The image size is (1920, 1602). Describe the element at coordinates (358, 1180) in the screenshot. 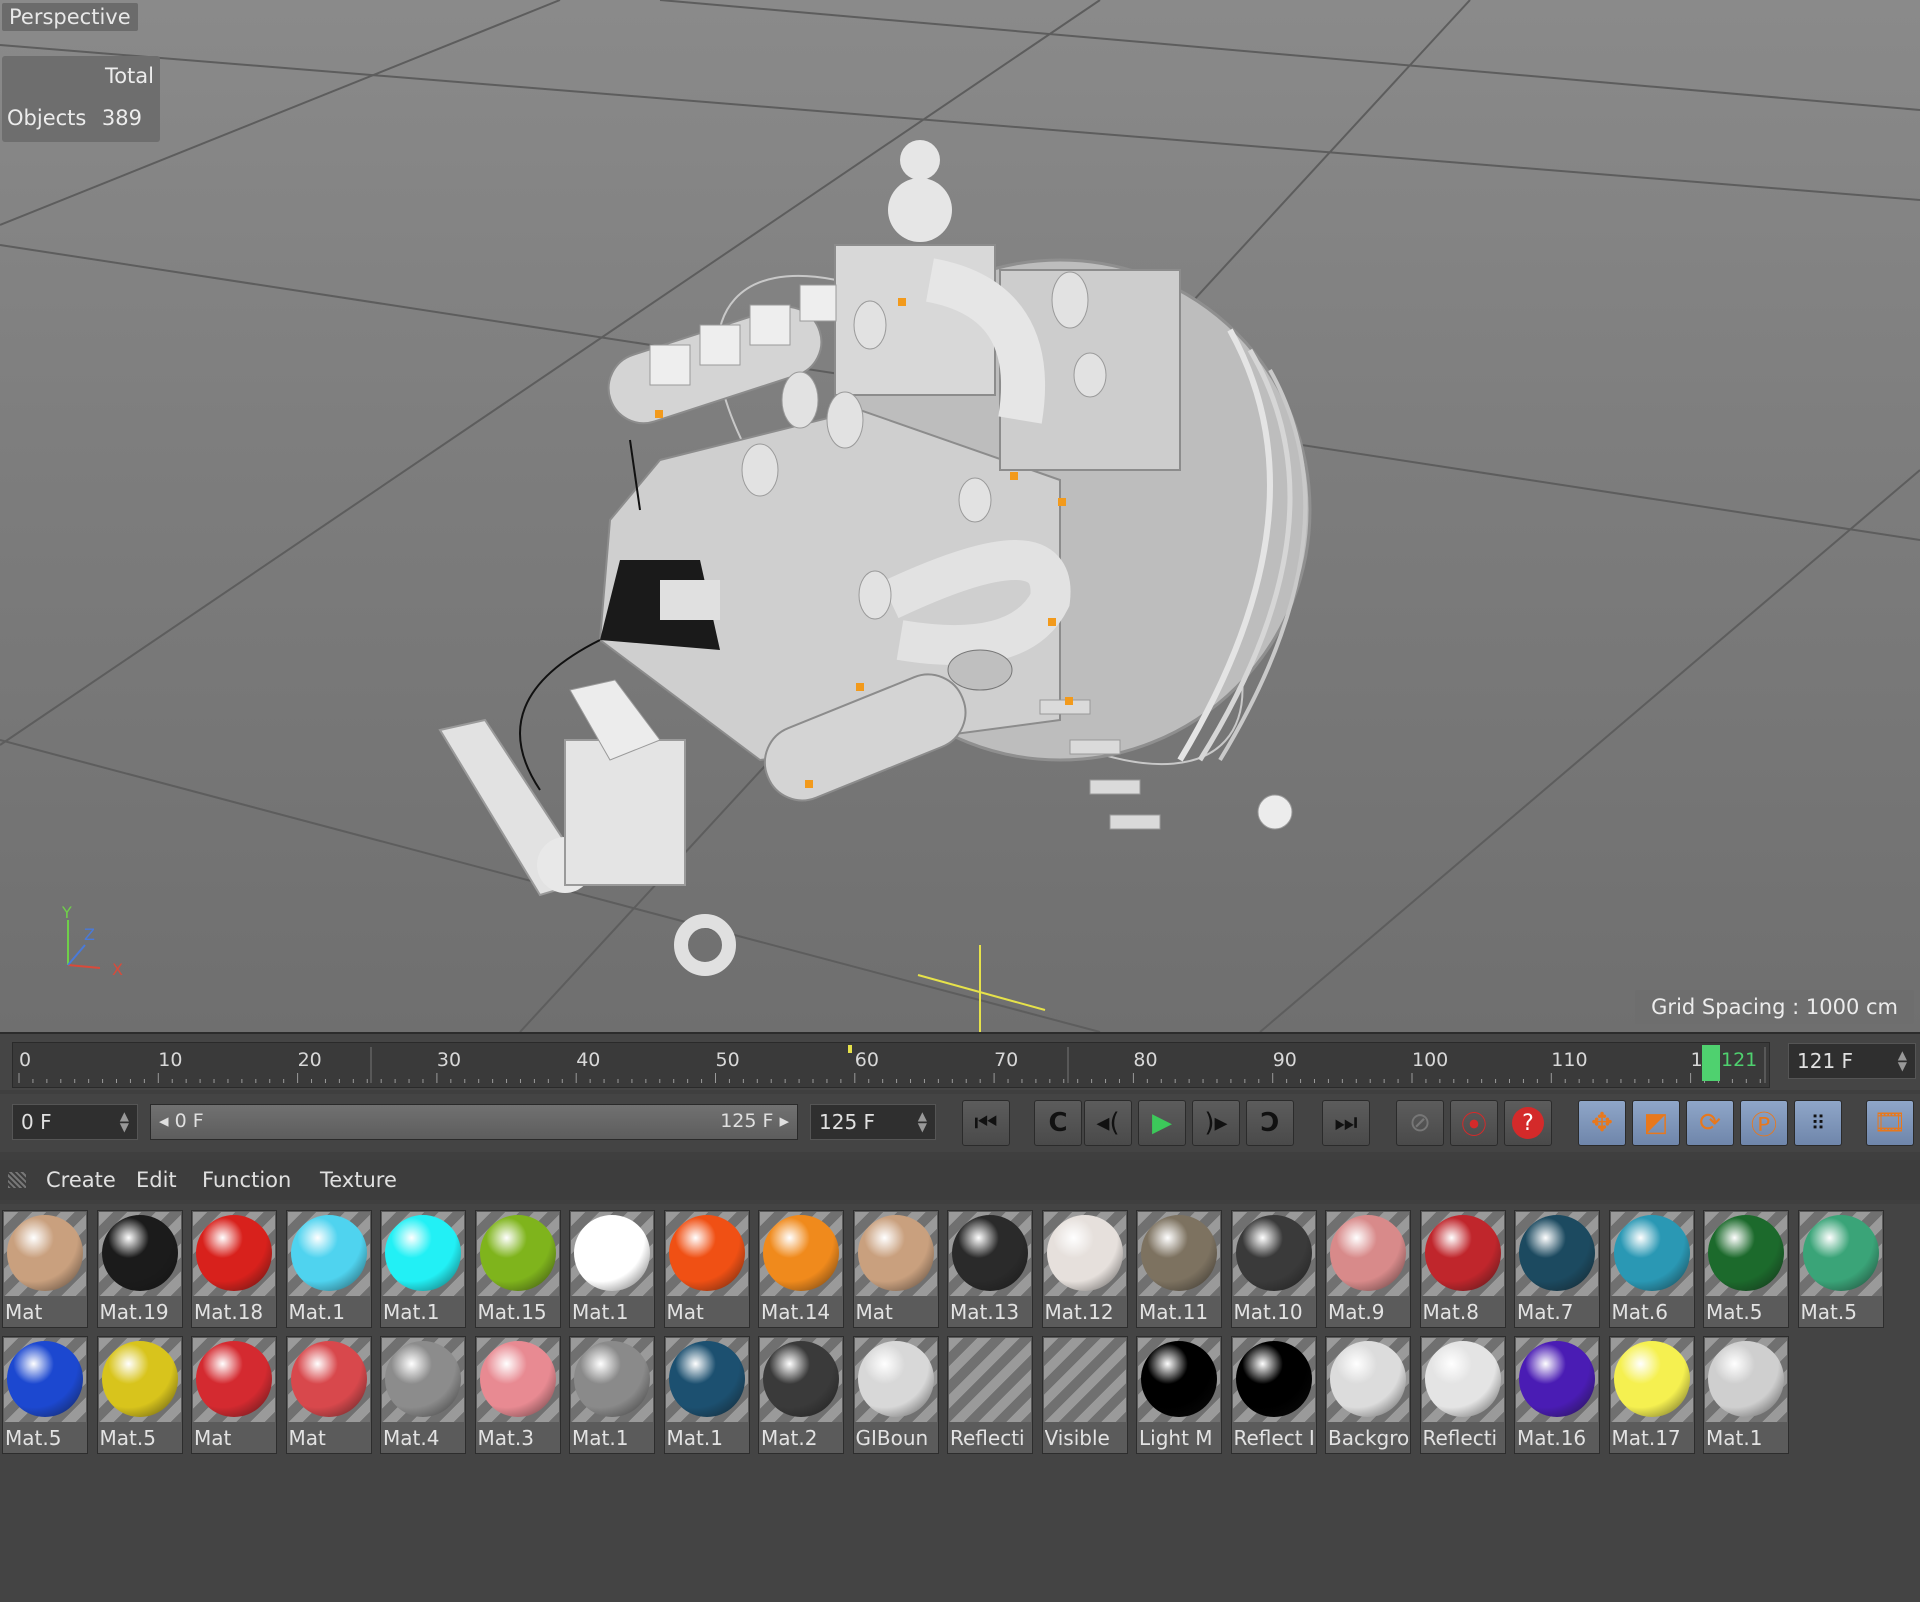

I see `menu-texture: Texture` at that location.